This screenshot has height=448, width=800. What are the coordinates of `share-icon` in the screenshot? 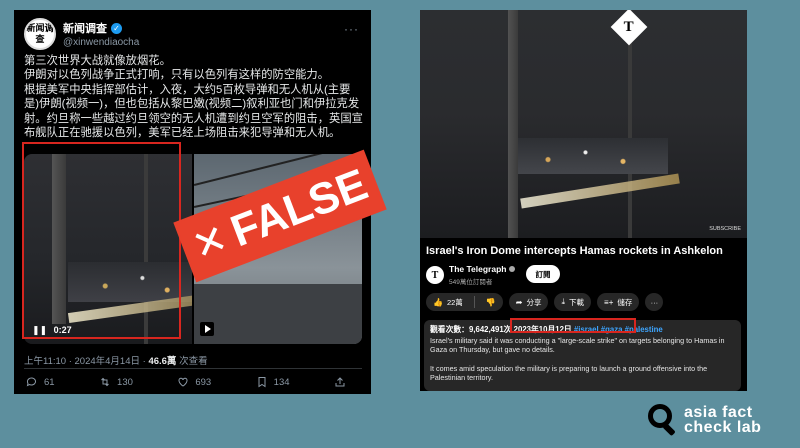 It's located at (340, 382).